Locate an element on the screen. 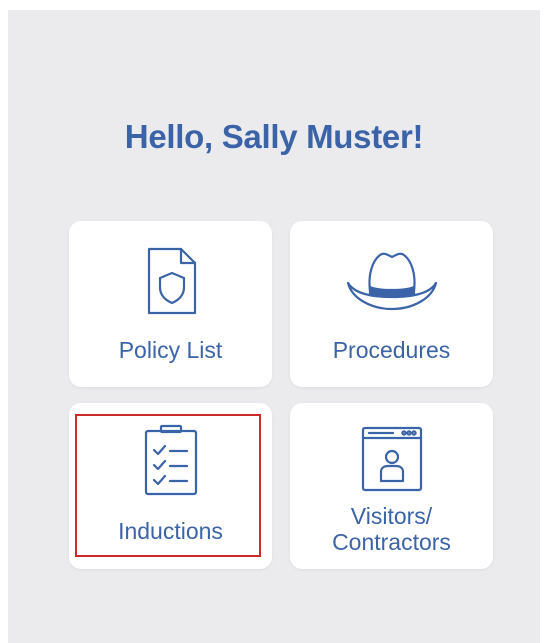  inductions-tile: Inductions is located at coordinates (170, 486).